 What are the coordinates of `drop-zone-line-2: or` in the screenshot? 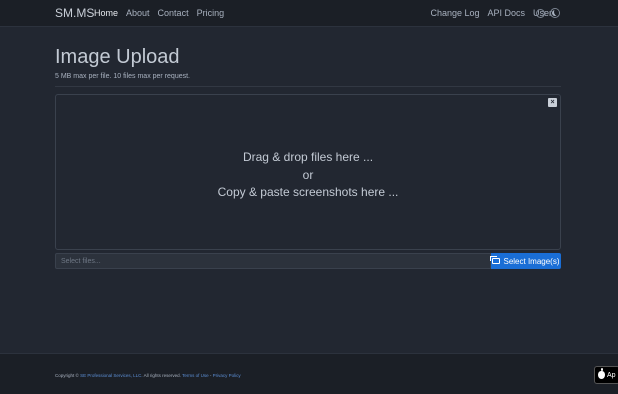 It's located at (308, 175).